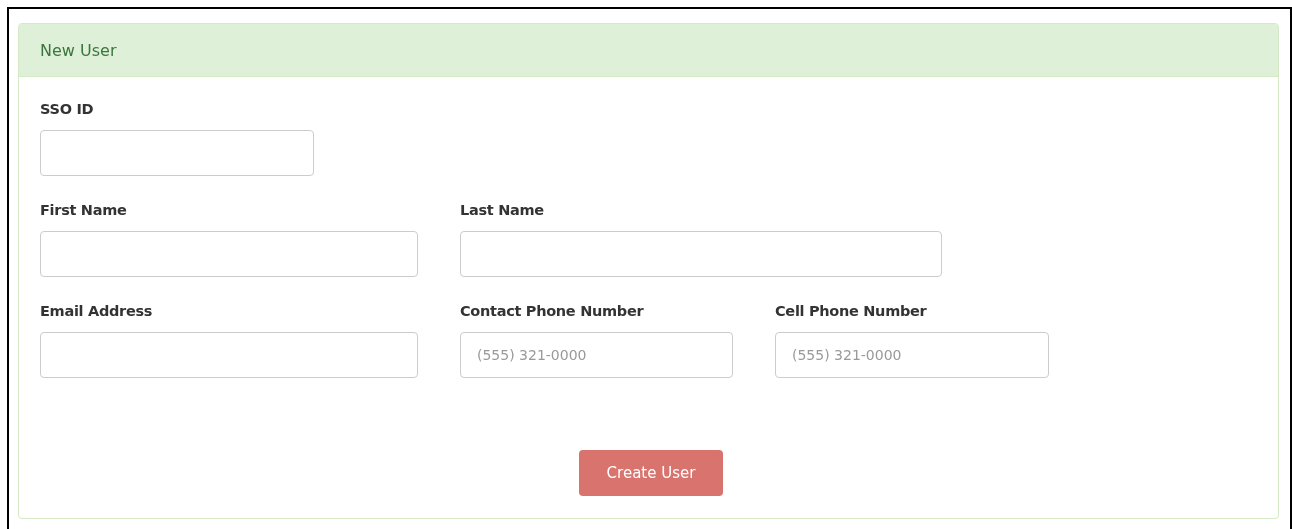 The image size is (1292, 529). What do you see at coordinates (651, 473) in the screenshot?
I see `create-user-button: Create User` at bounding box center [651, 473].